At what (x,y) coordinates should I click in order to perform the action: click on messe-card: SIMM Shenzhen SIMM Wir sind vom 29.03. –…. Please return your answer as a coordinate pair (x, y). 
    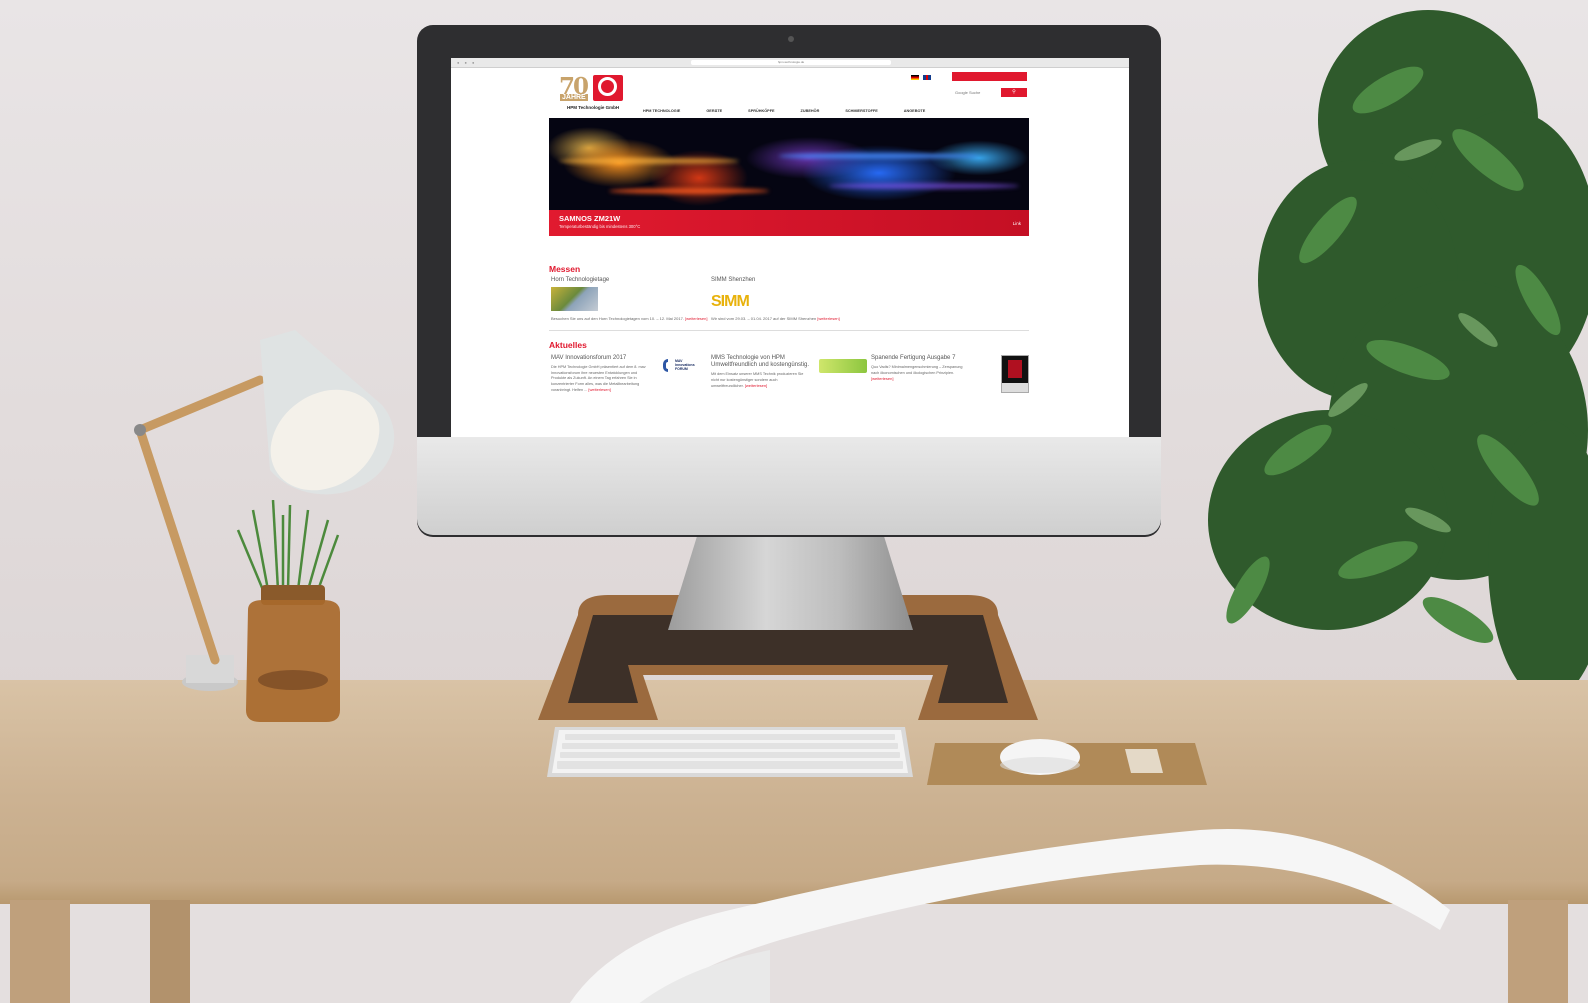
    Looking at the image, I should click on (791, 299).